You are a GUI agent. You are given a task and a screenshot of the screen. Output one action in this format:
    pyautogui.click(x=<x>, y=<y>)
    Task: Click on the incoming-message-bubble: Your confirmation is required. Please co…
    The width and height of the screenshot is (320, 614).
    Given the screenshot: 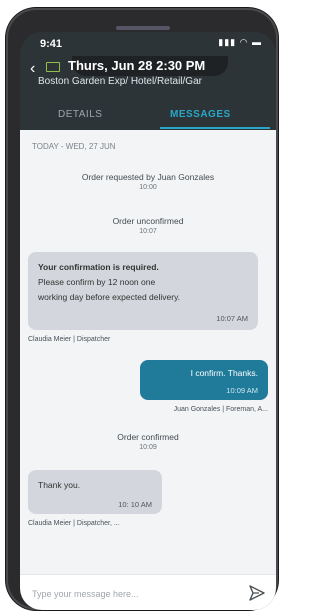 What is the action you would take?
    pyautogui.click(x=143, y=291)
    